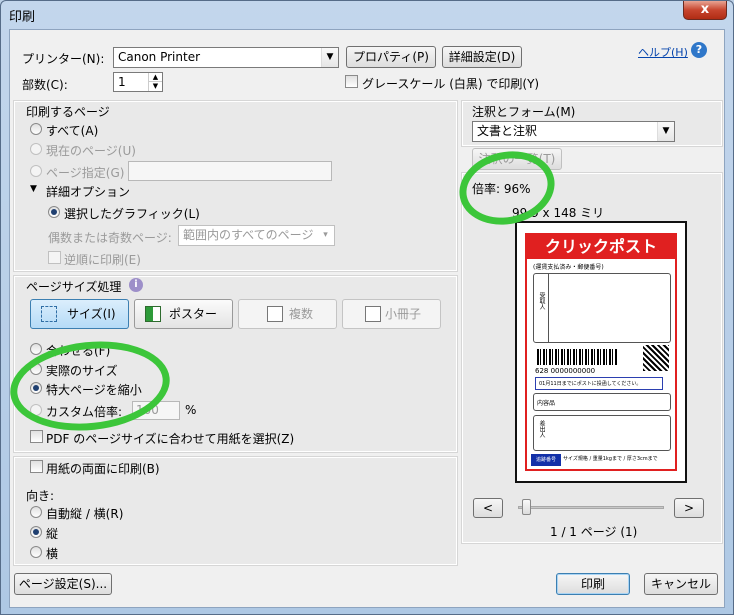 The image size is (734, 615). Describe the element at coordinates (153, 314) in the screenshot. I see `poster-icon` at that location.